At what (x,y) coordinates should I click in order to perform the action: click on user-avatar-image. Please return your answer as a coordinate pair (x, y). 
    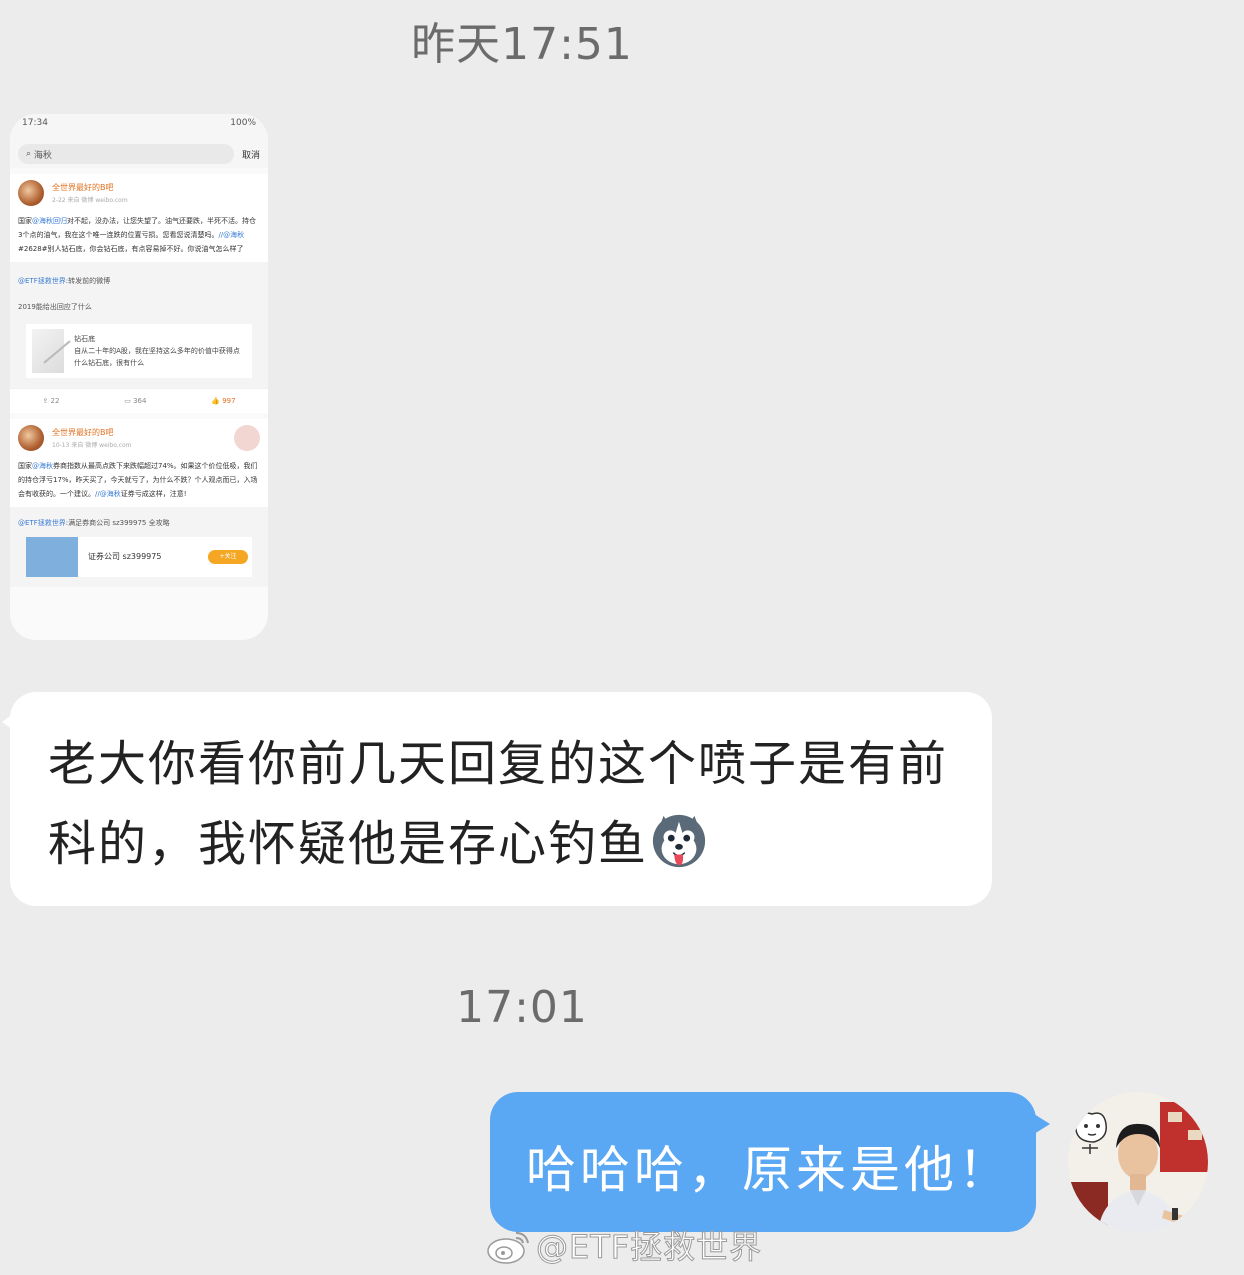
    Looking at the image, I should click on (1138, 1162).